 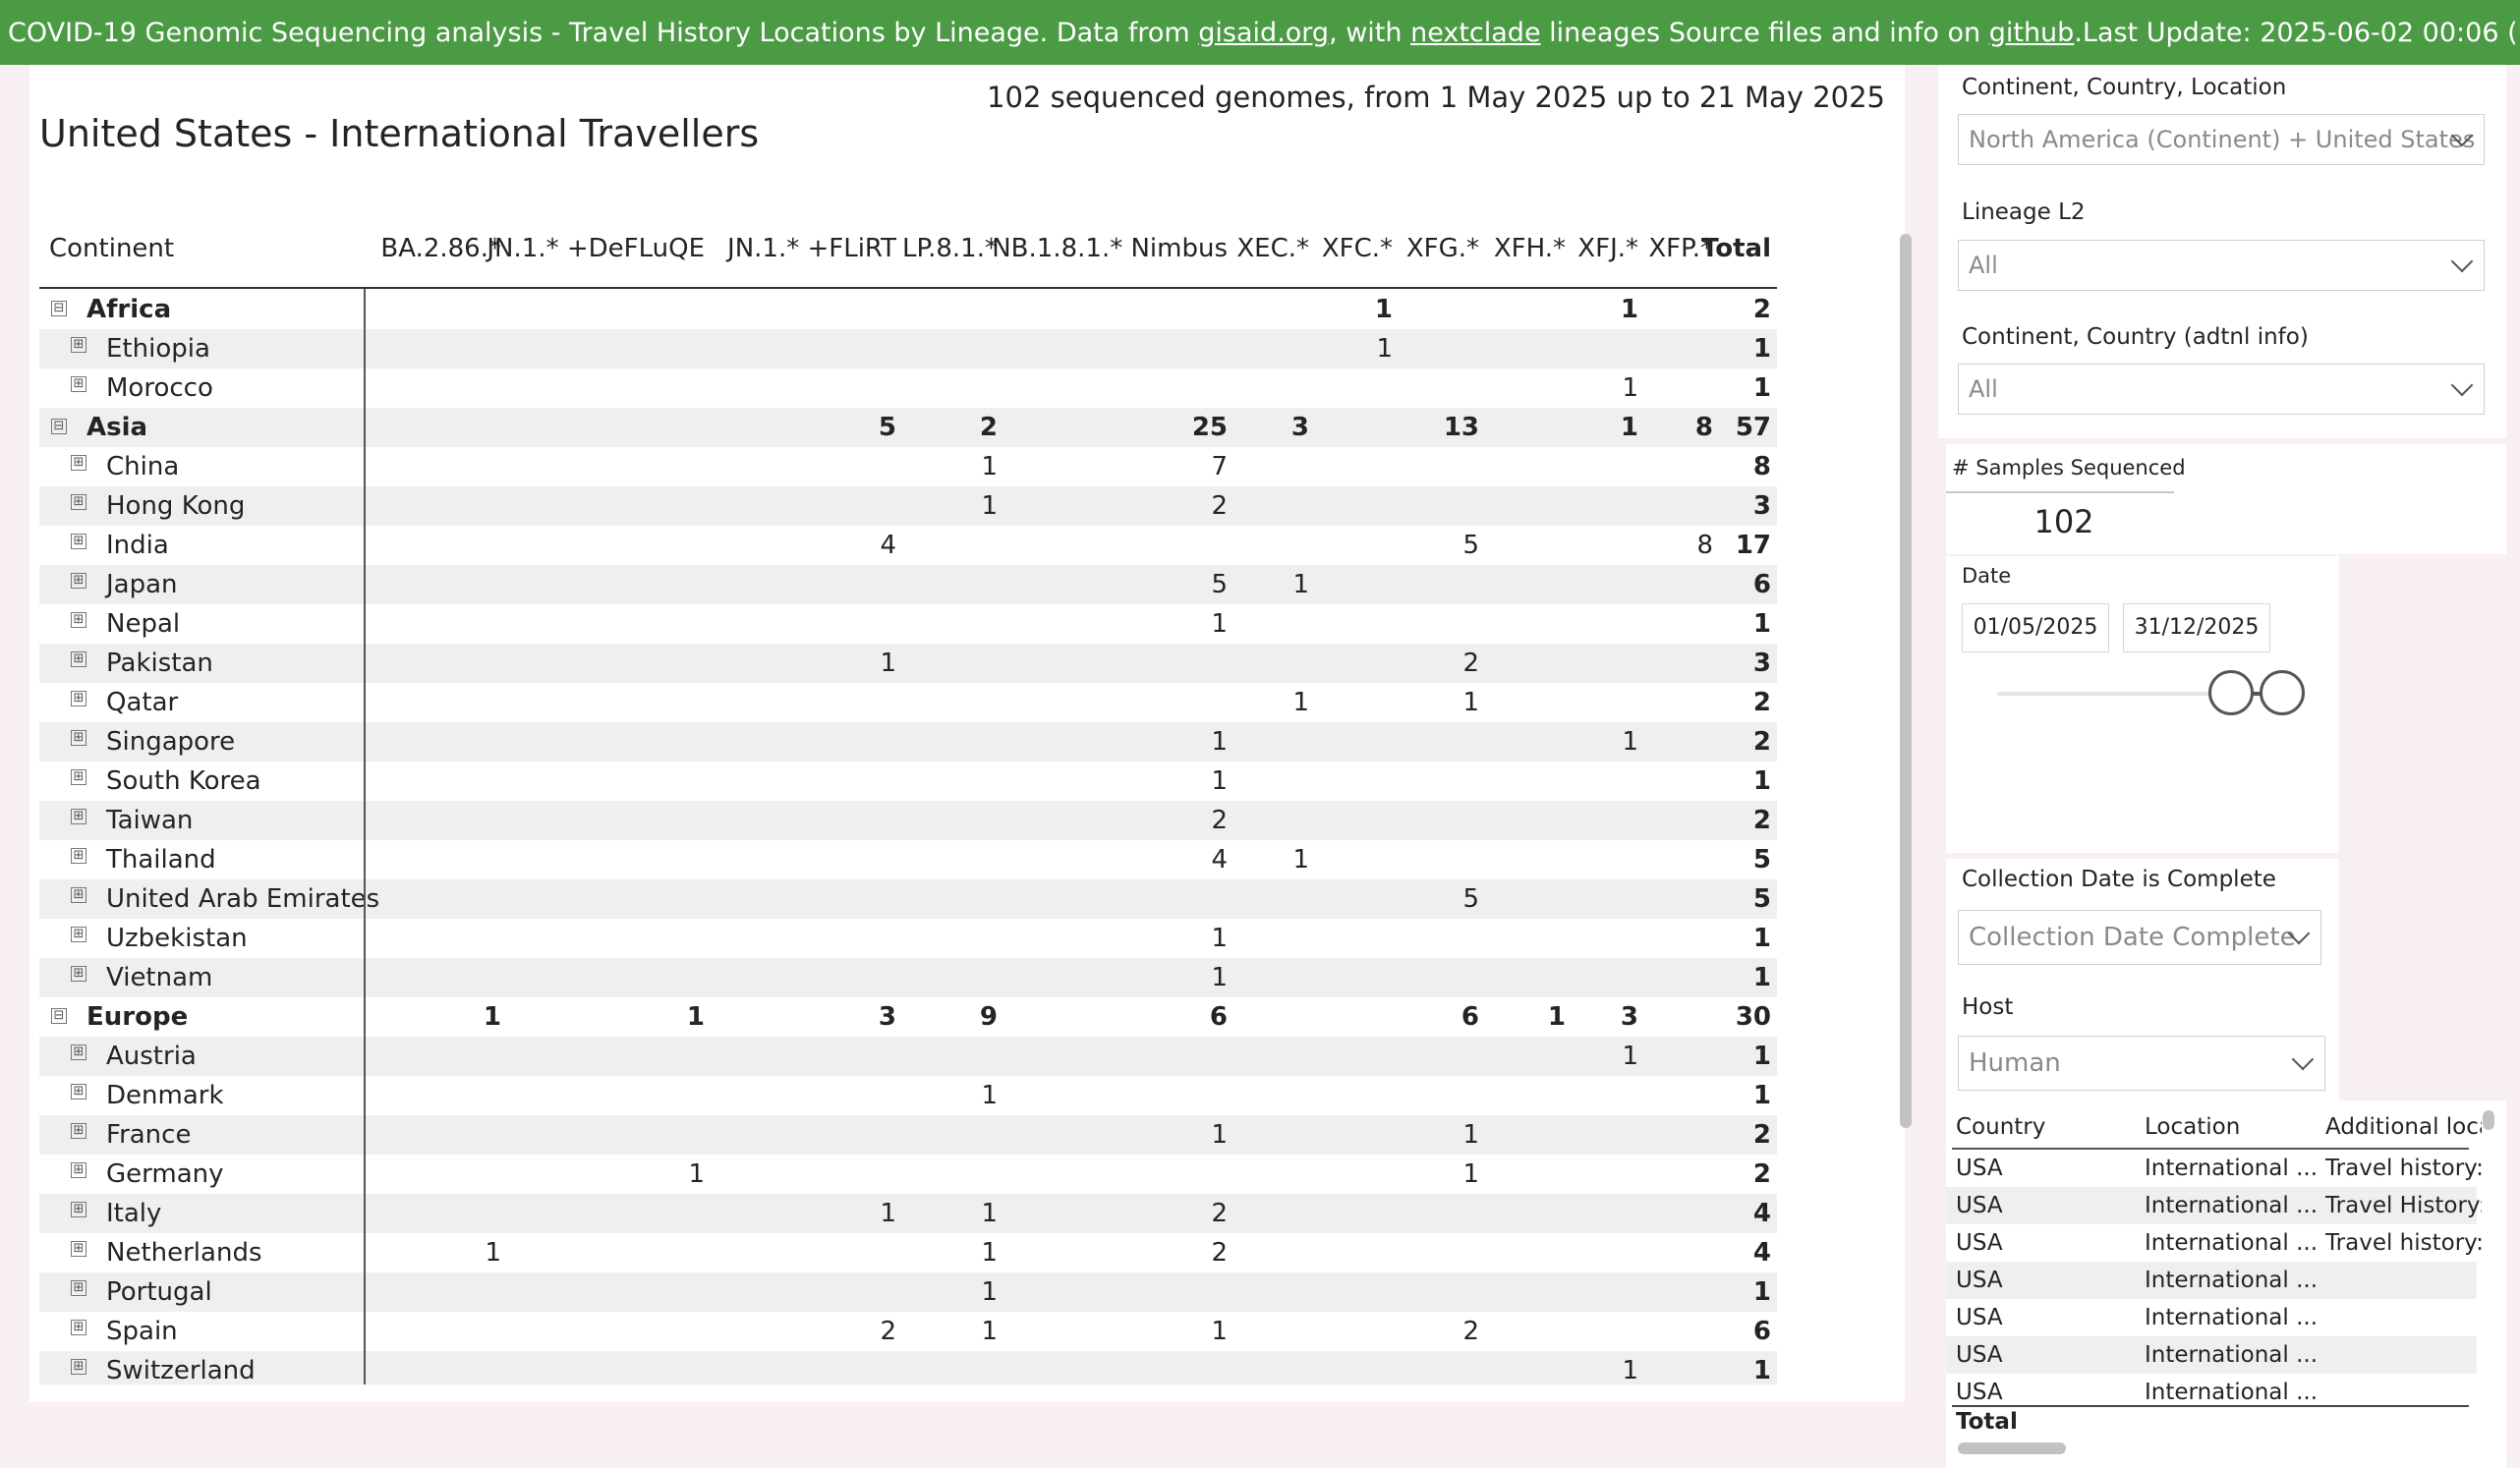 What do you see at coordinates (908, 1174) in the screenshot?
I see `country-row: ⊞ Germany 1 1 2` at bounding box center [908, 1174].